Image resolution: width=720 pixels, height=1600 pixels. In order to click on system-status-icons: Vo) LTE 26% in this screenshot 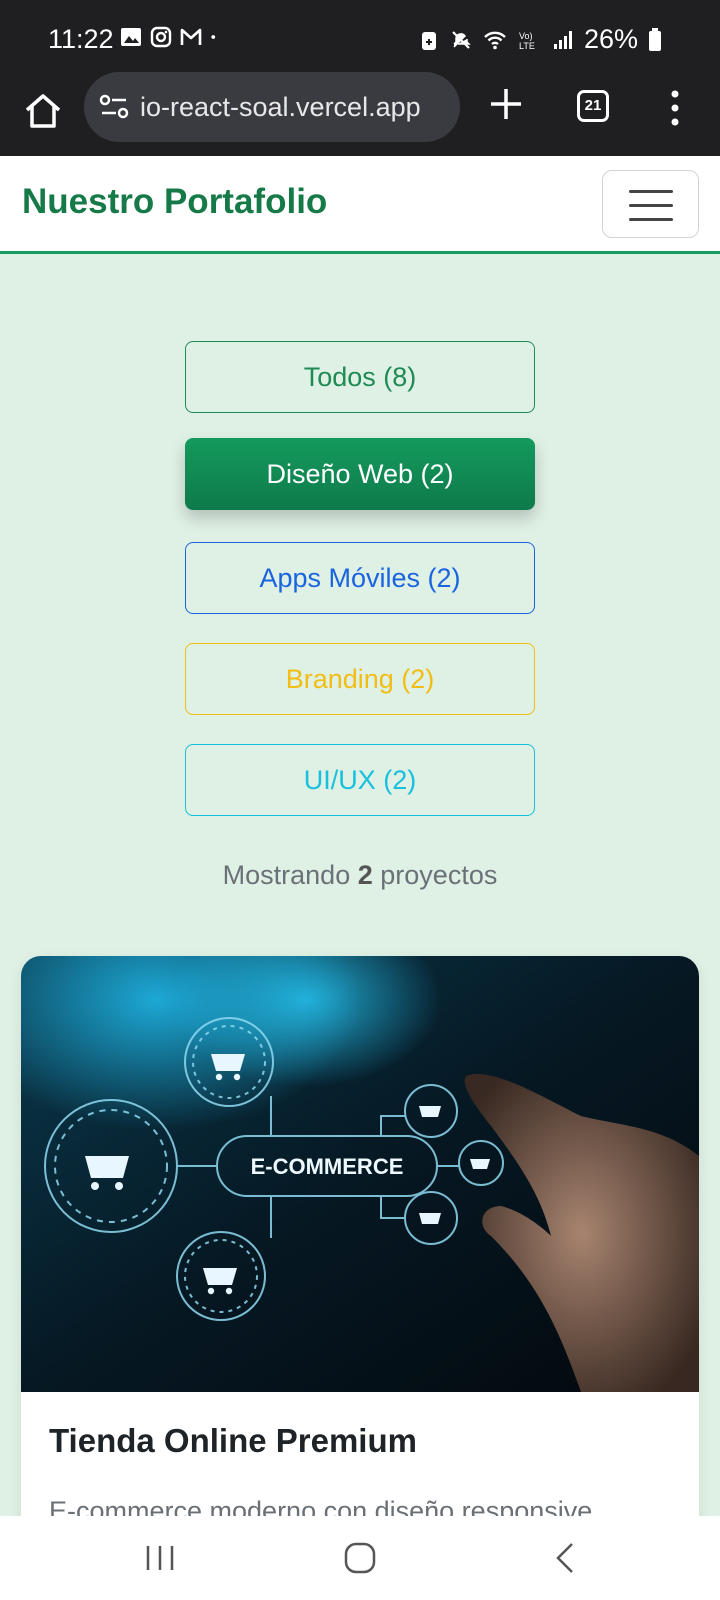, I will do `click(540, 39)`.